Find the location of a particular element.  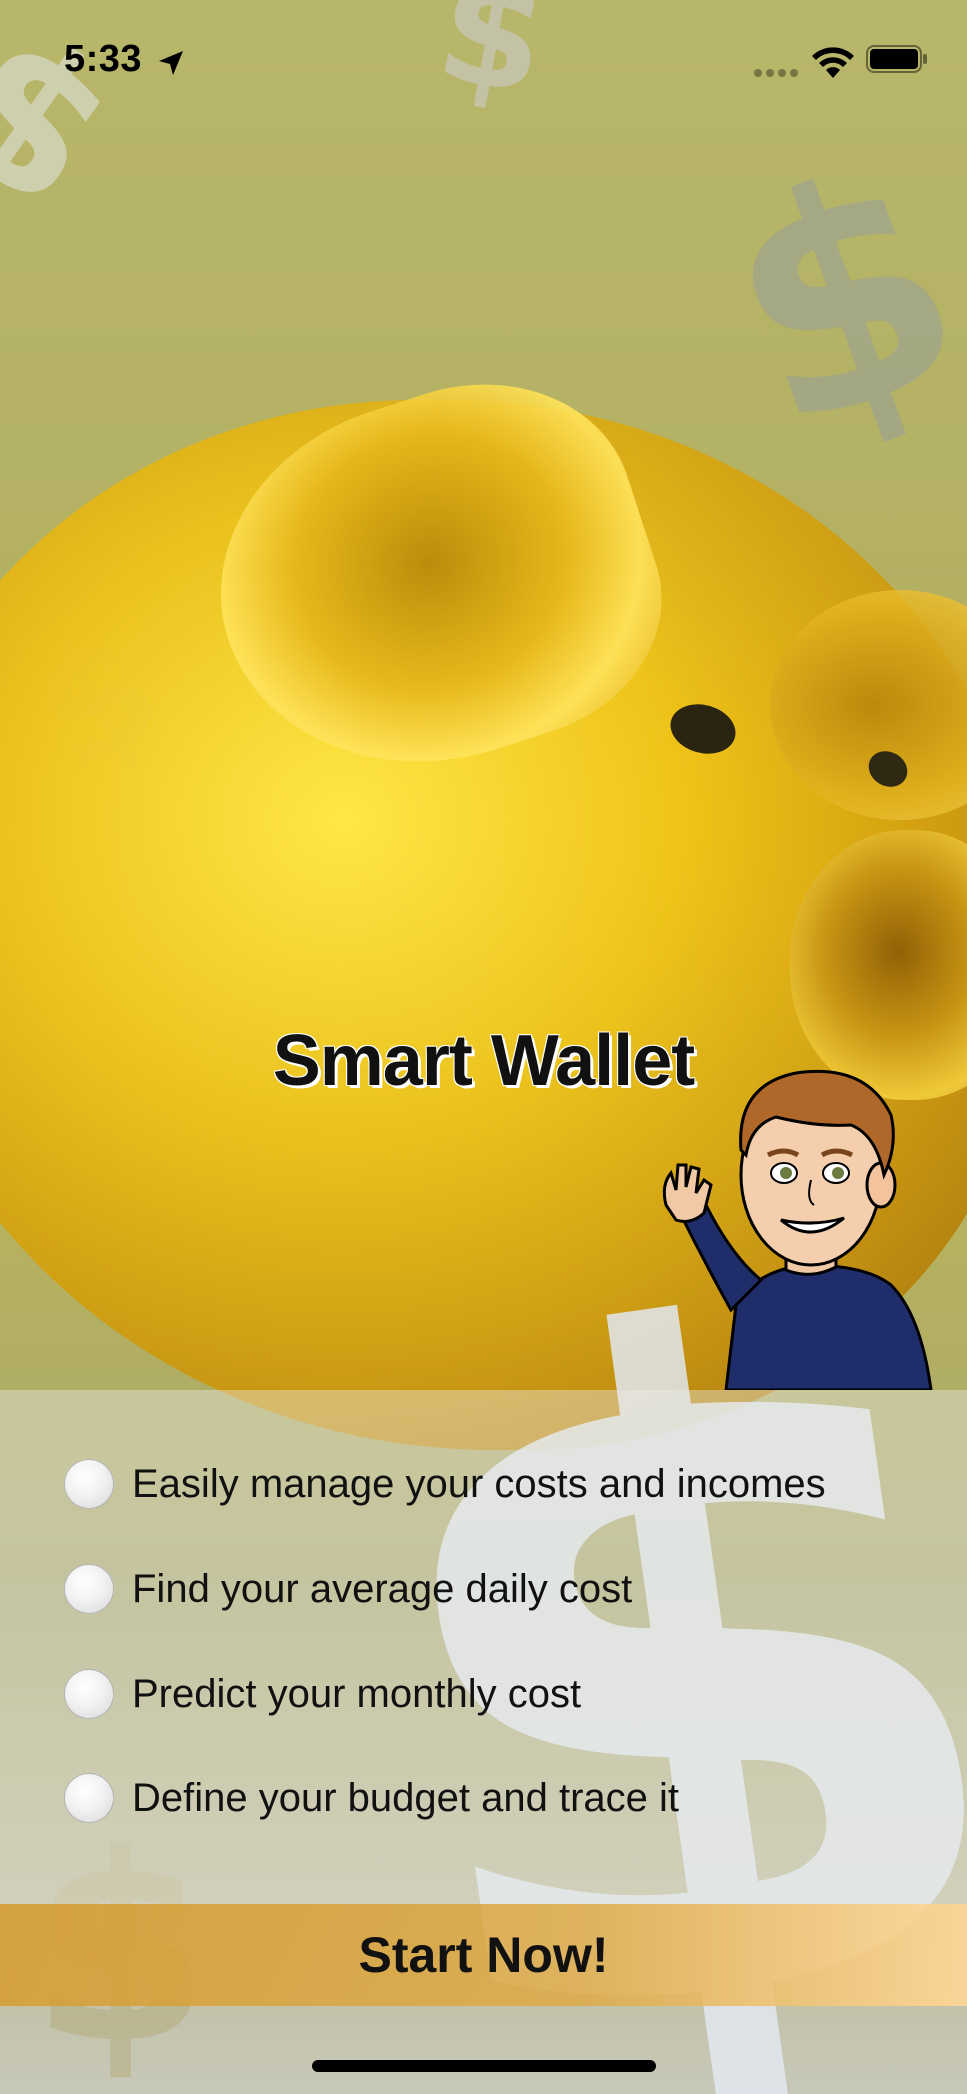

cellular-signal-icon is located at coordinates (778, 70).